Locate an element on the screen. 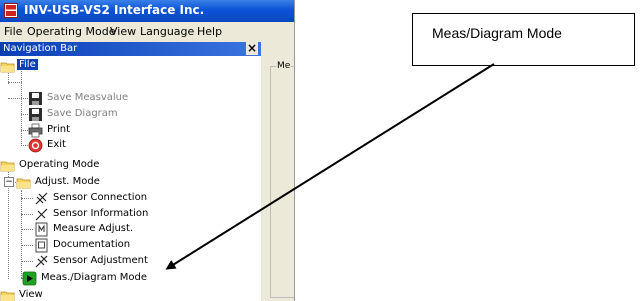 This screenshot has width=644, height=301. tree-item-documentation: Documentation is located at coordinates (109, 245).